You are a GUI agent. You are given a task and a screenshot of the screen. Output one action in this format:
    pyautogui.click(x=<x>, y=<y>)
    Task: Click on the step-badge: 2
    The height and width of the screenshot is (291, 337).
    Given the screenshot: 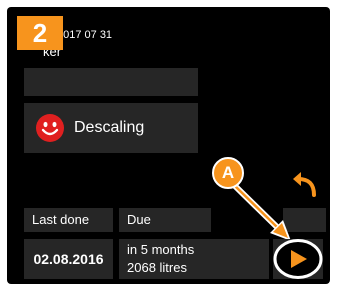 What is the action you would take?
    pyautogui.click(x=40, y=33)
    